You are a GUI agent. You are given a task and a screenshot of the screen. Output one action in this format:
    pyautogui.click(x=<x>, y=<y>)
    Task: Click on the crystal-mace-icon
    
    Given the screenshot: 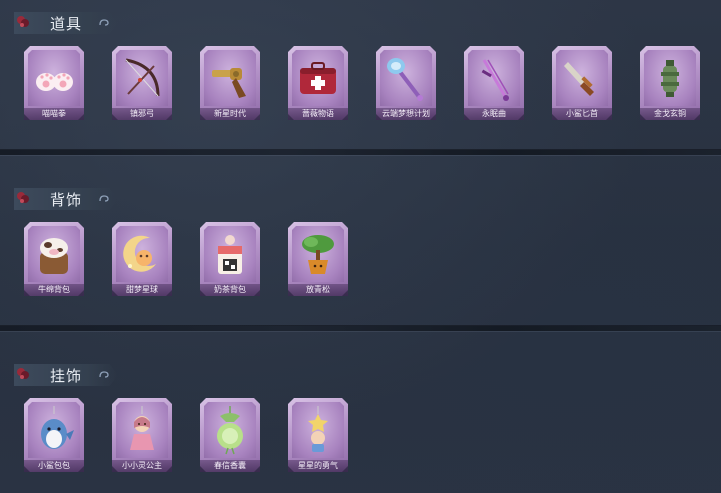 What is the action you would take?
    pyautogui.click(x=405, y=79)
    